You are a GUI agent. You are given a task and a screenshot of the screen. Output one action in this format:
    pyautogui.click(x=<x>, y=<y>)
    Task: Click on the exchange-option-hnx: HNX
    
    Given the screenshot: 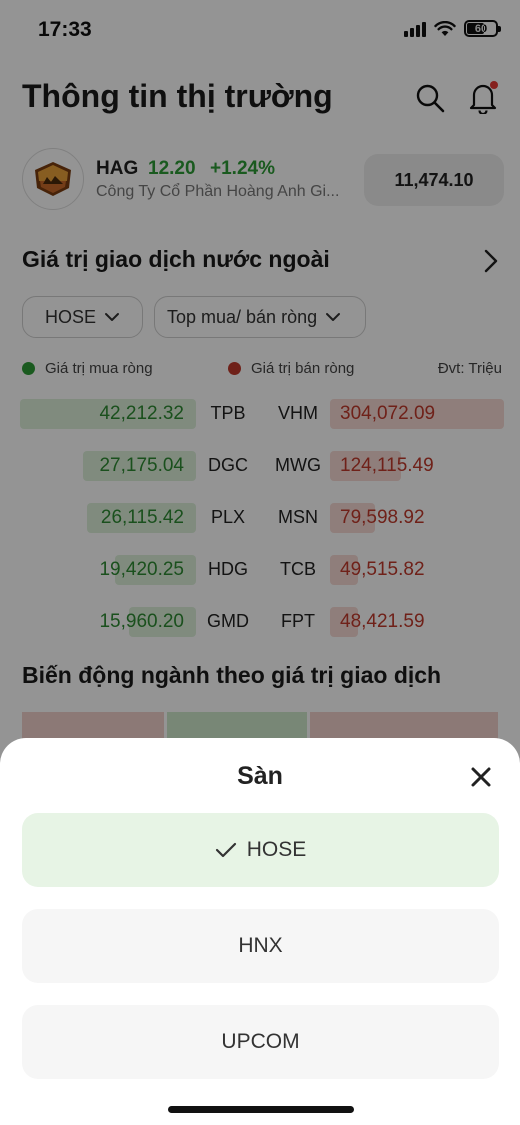 What is the action you would take?
    pyautogui.click(x=260, y=946)
    